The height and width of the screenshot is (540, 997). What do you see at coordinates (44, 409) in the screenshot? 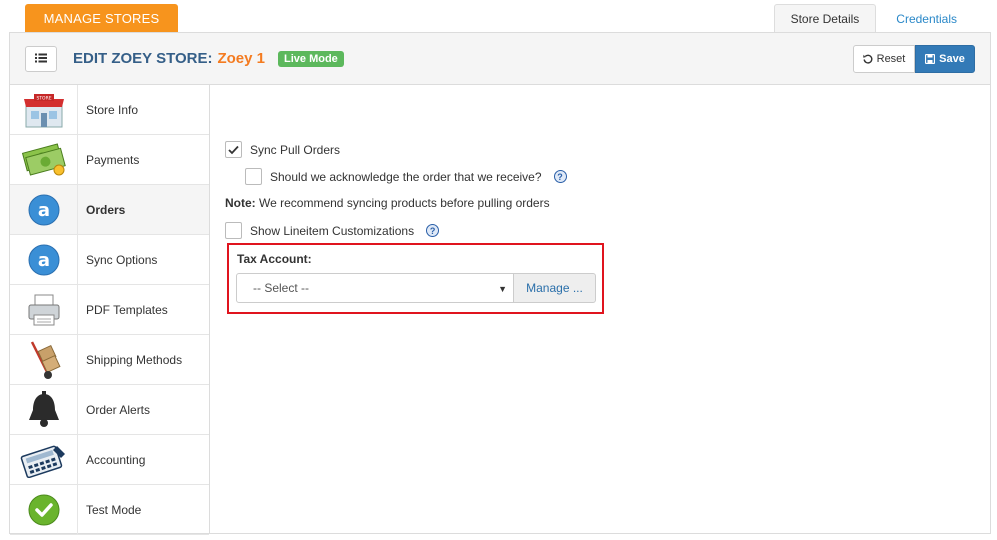
I see `bell-icon` at bounding box center [44, 409].